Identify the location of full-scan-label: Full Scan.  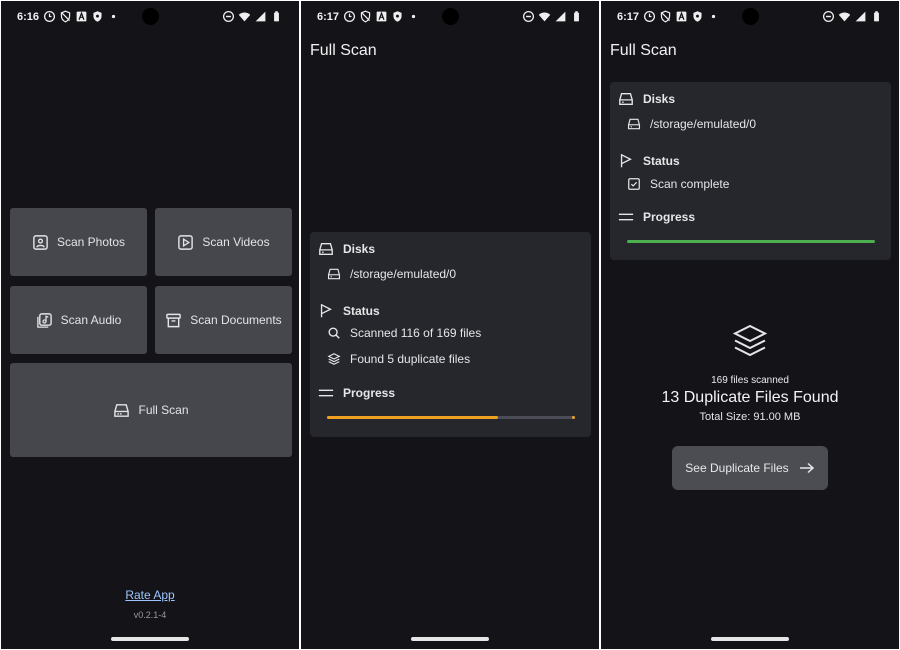
(163, 410).